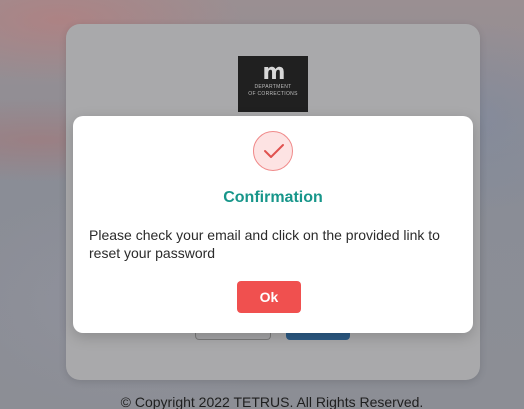 This screenshot has height=409, width=524. Describe the element at coordinates (273, 87) in the screenshot. I see `logo-line-1: DEPARTMENT` at that location.